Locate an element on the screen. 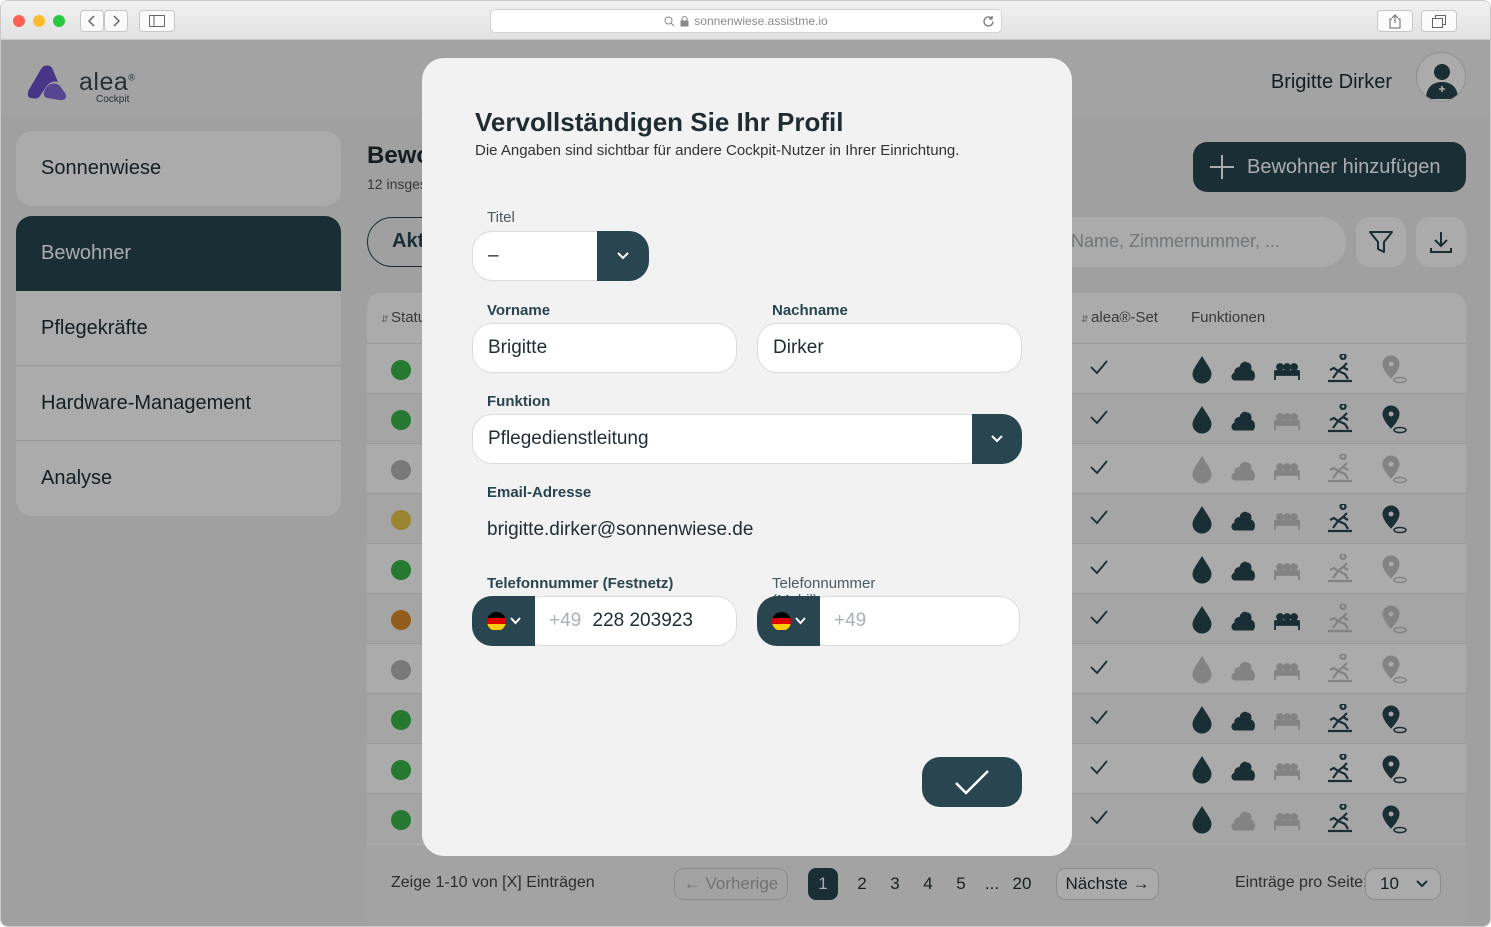 The image size is (1491, 927). forward-button is located at coordinates (116, 21).